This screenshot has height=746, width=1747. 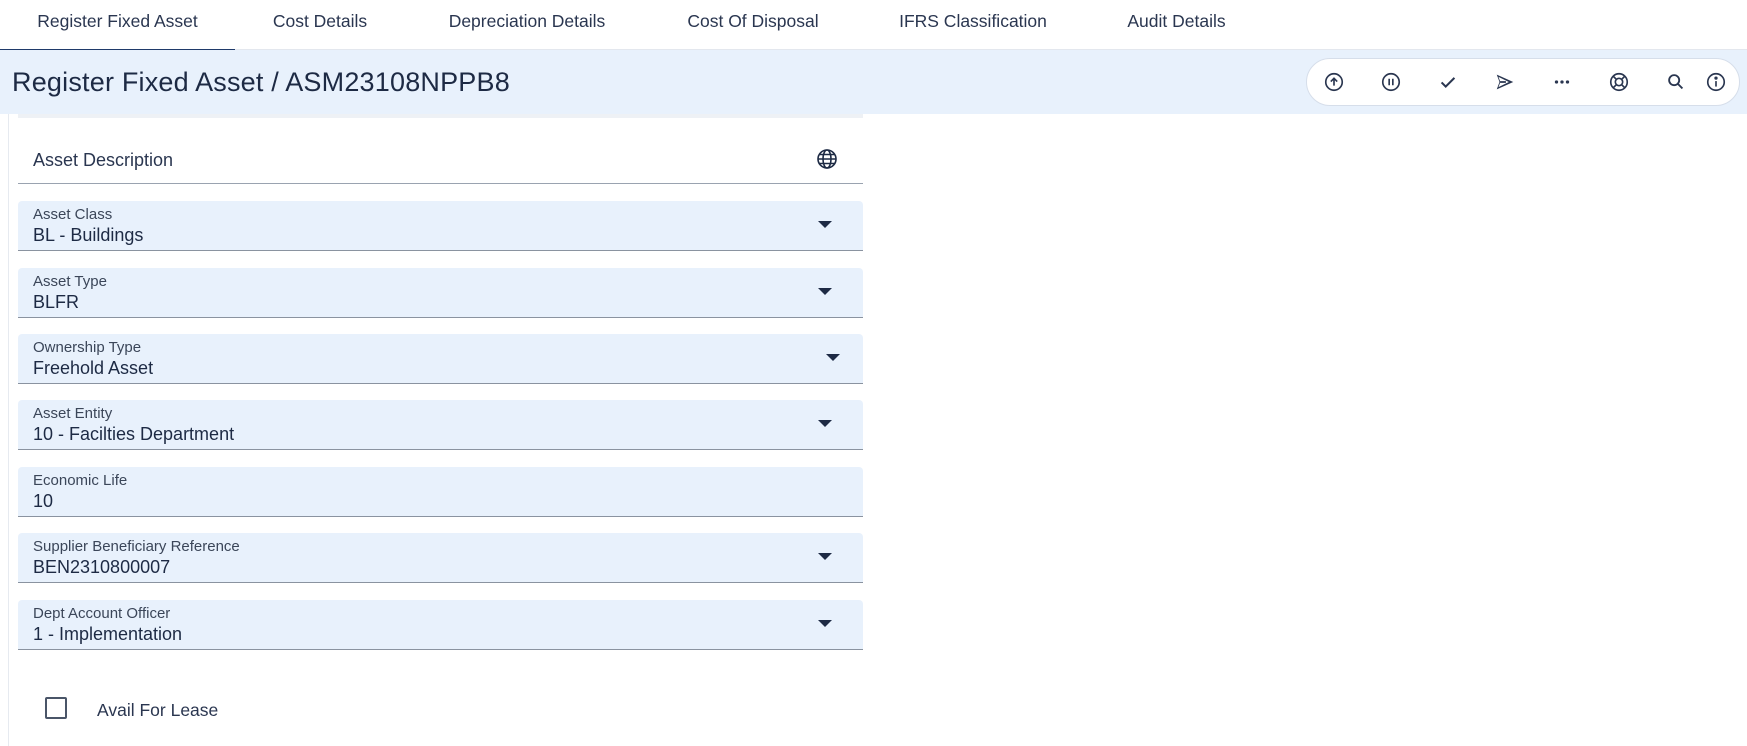 I want to click on dept-account-officer-value: 1 - Implementation, so click(x=108, y=634).